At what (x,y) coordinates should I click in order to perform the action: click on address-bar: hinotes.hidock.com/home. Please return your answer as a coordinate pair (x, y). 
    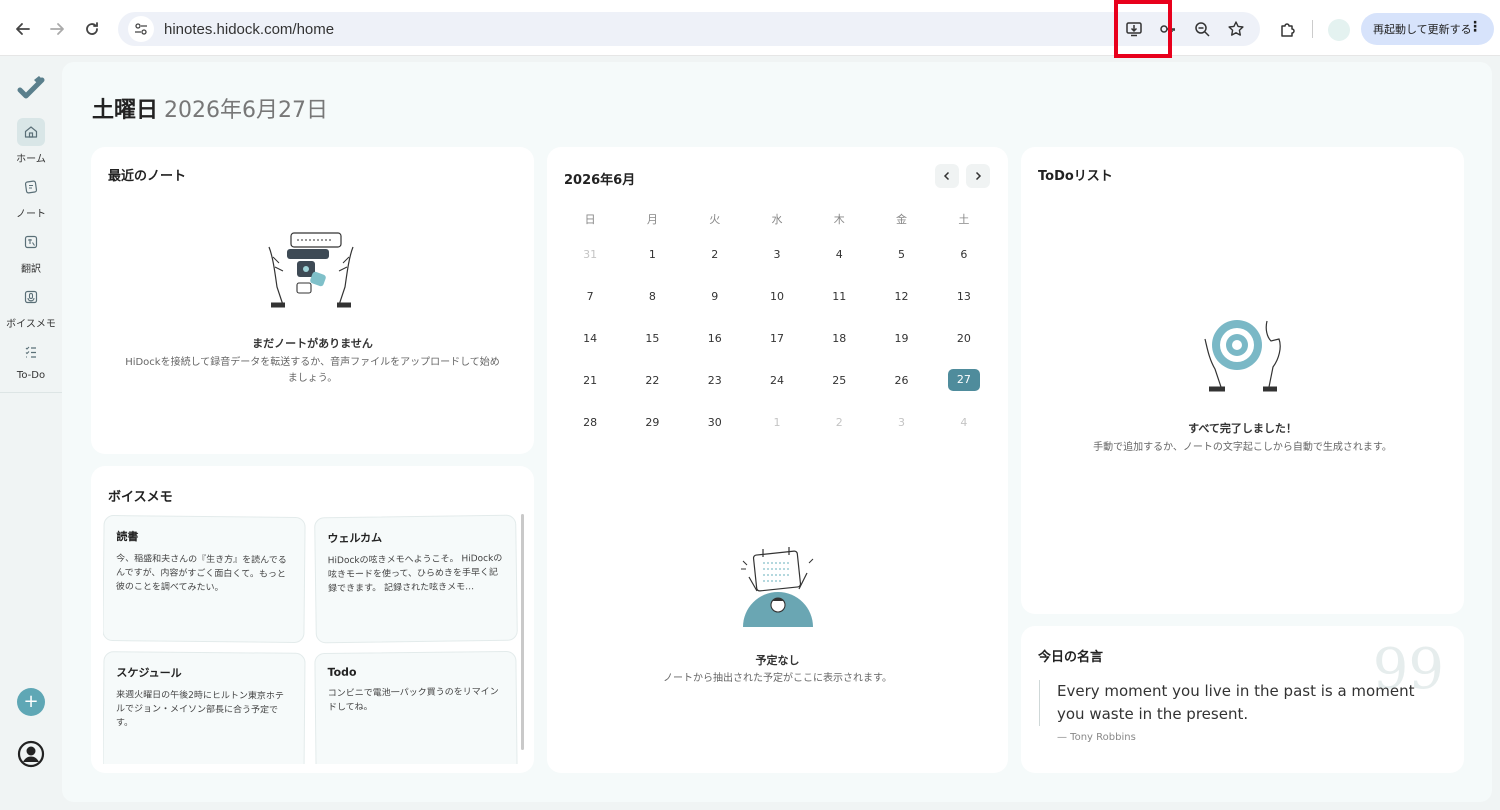
    Looking at the image, I should click on (689, 29).